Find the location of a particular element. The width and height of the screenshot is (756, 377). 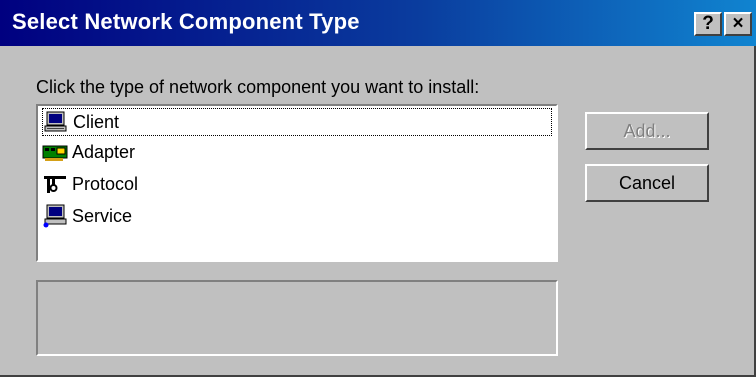

close-button: × is located at coordinates (738, 24).